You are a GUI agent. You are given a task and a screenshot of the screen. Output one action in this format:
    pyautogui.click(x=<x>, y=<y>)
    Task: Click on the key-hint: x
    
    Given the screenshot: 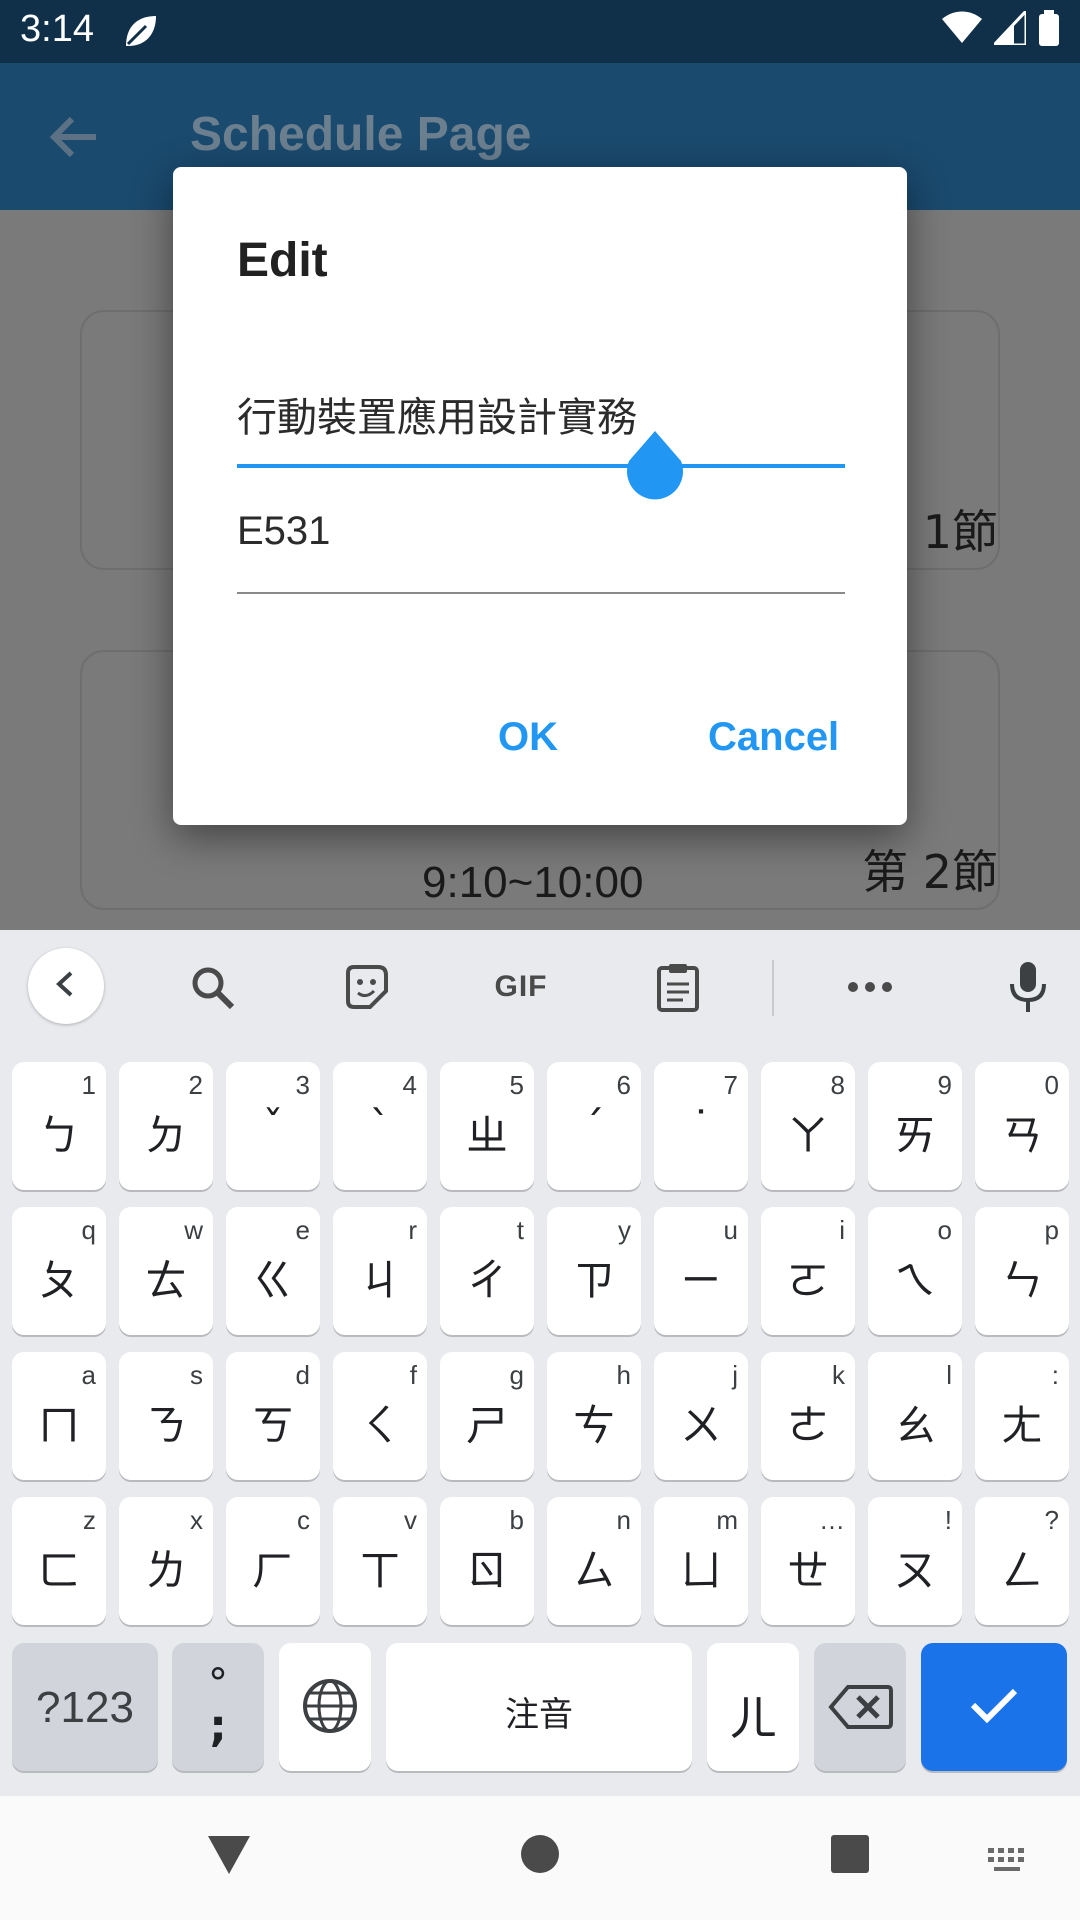 What is the action you would take?
    pyautogui.click(x=196, y=1520)
    